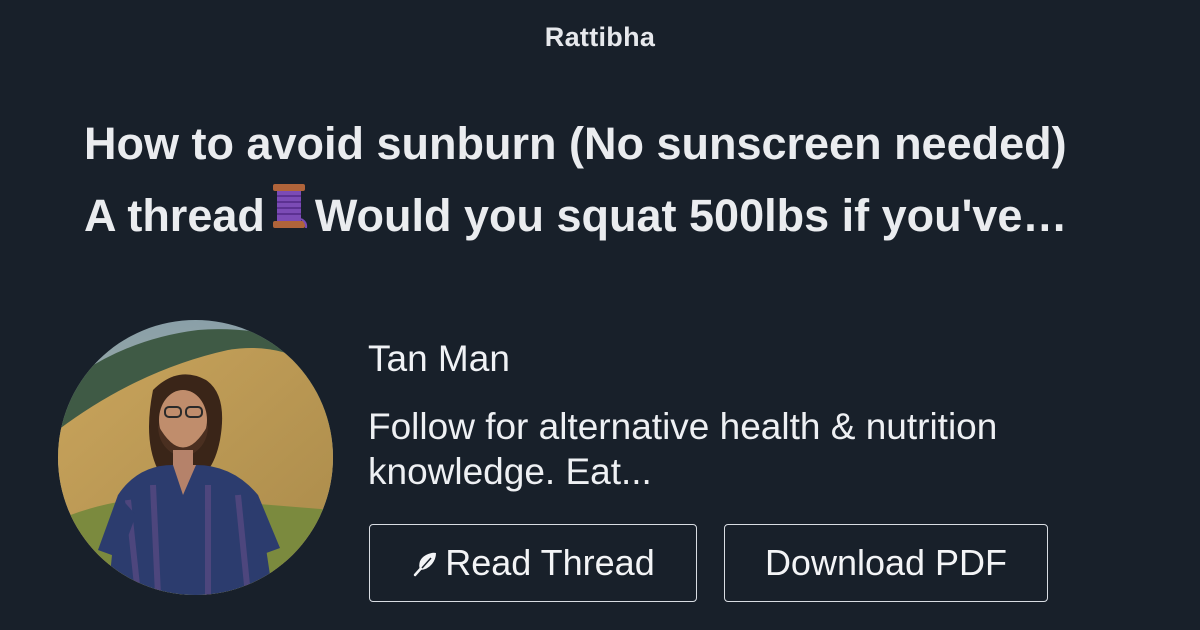  Describe the element at coordinates (289, 215) in the screenshot. I see `spool-of-thread-icon` at that location.